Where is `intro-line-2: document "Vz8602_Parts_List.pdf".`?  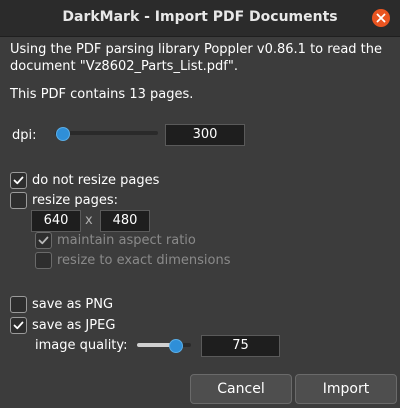
intro-line-2: document "Vz8602_Parts_List.pdf". is located at coordinates (124, 66).